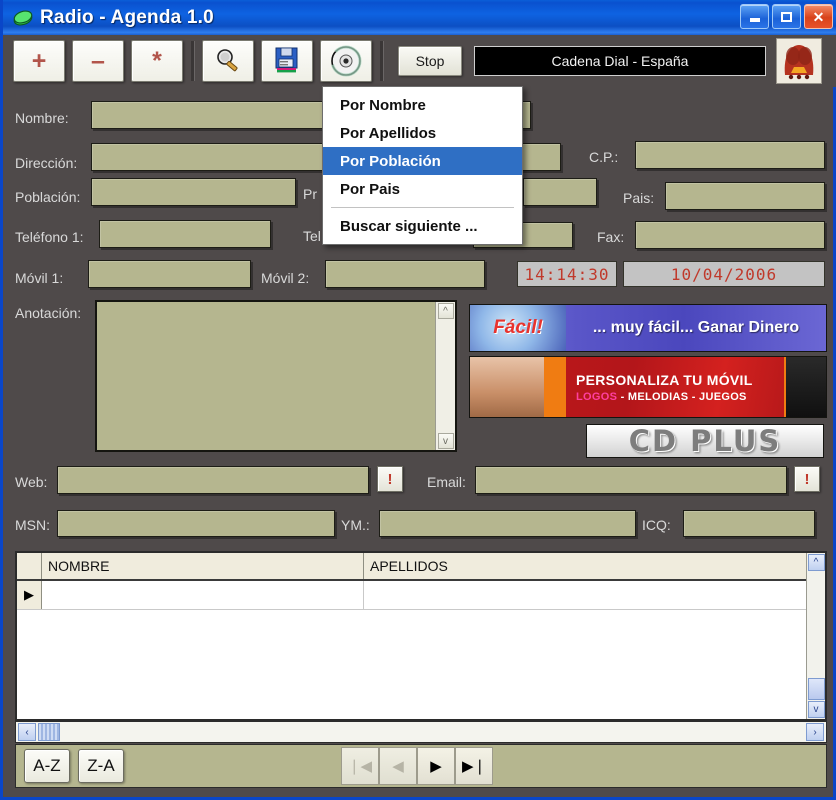 The image size is (836, 800). I want to click on provincia-input, so click(560, 192).